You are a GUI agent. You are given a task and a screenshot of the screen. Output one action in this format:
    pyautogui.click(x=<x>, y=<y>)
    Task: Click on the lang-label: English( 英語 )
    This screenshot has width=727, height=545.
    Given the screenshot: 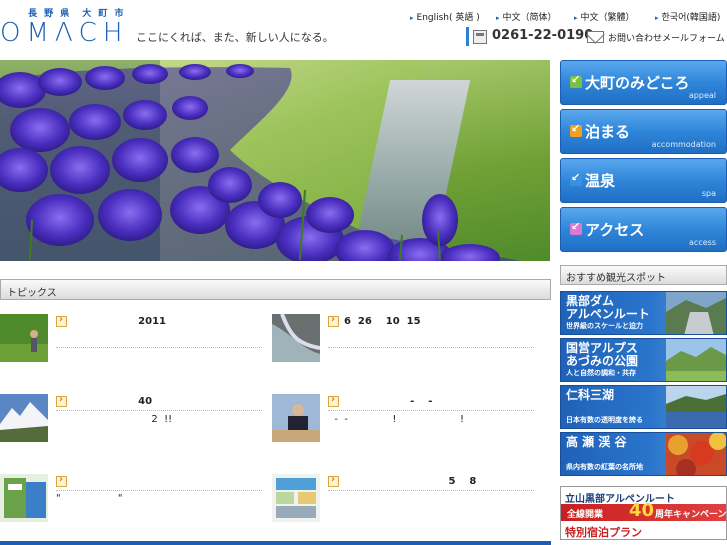 What is the action you would take?
    pyautogui.click(x=448, y=18)
    